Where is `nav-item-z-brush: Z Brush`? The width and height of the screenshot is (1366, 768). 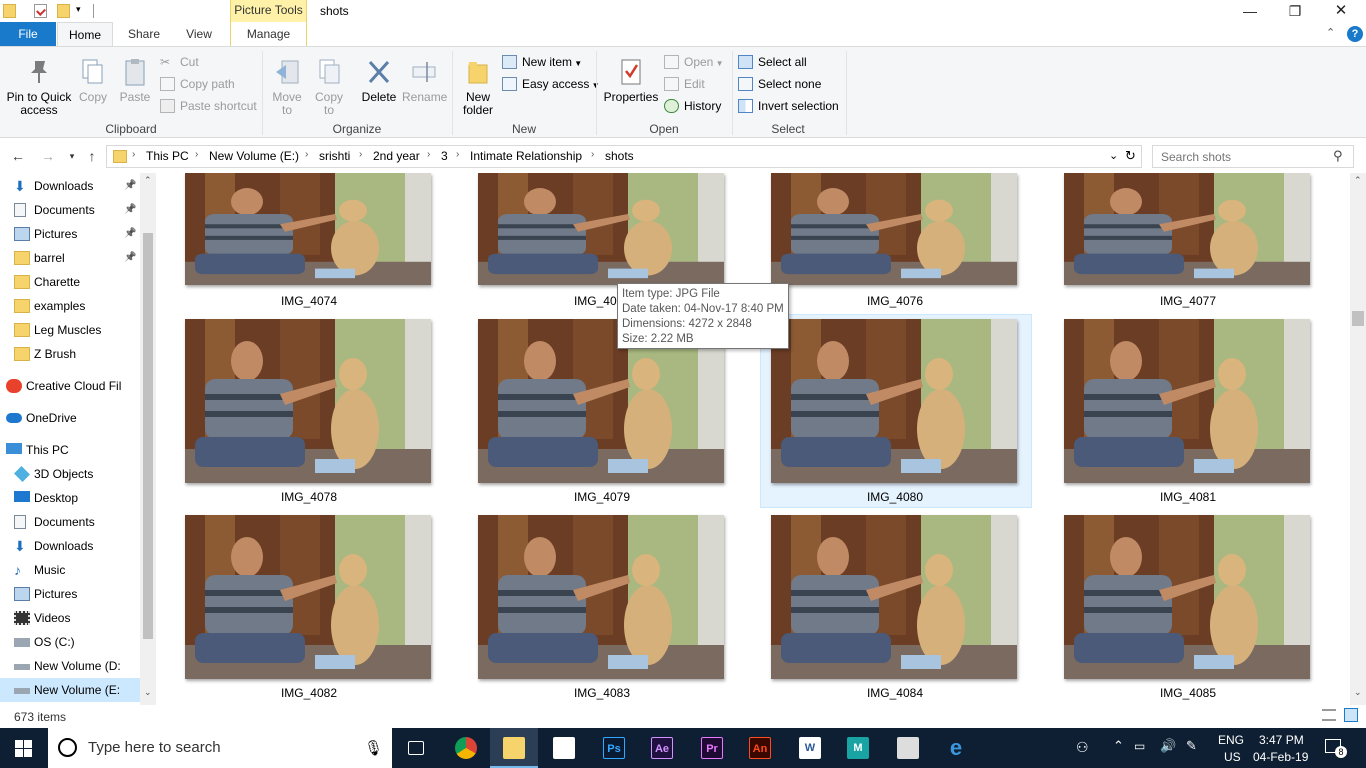 nav-item-z-brush: Z Brush is located at coordinates (70, 354).